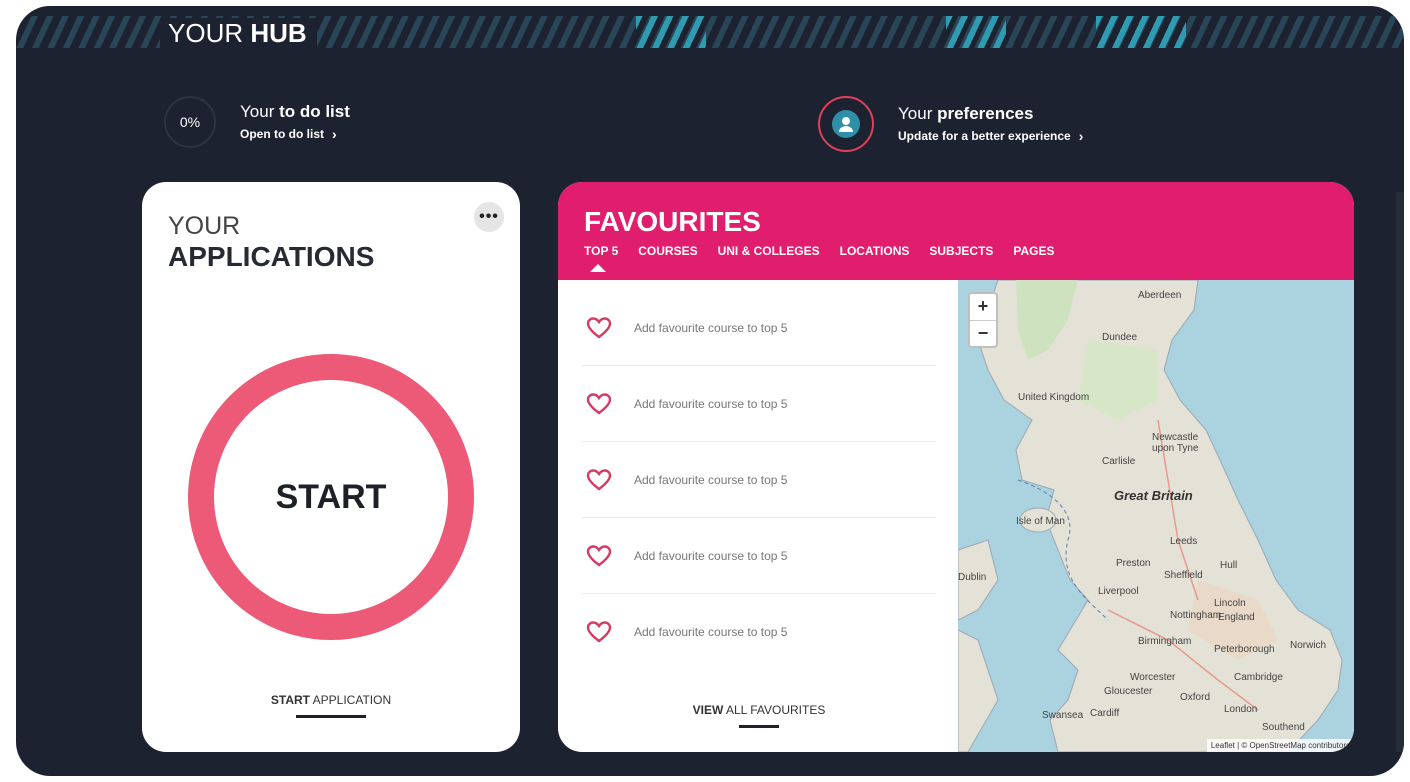  What do you see at coordinates (1165, 641) in the screenshot?
I see `map-label: Birmingham` at bounding box center [1165, 641].